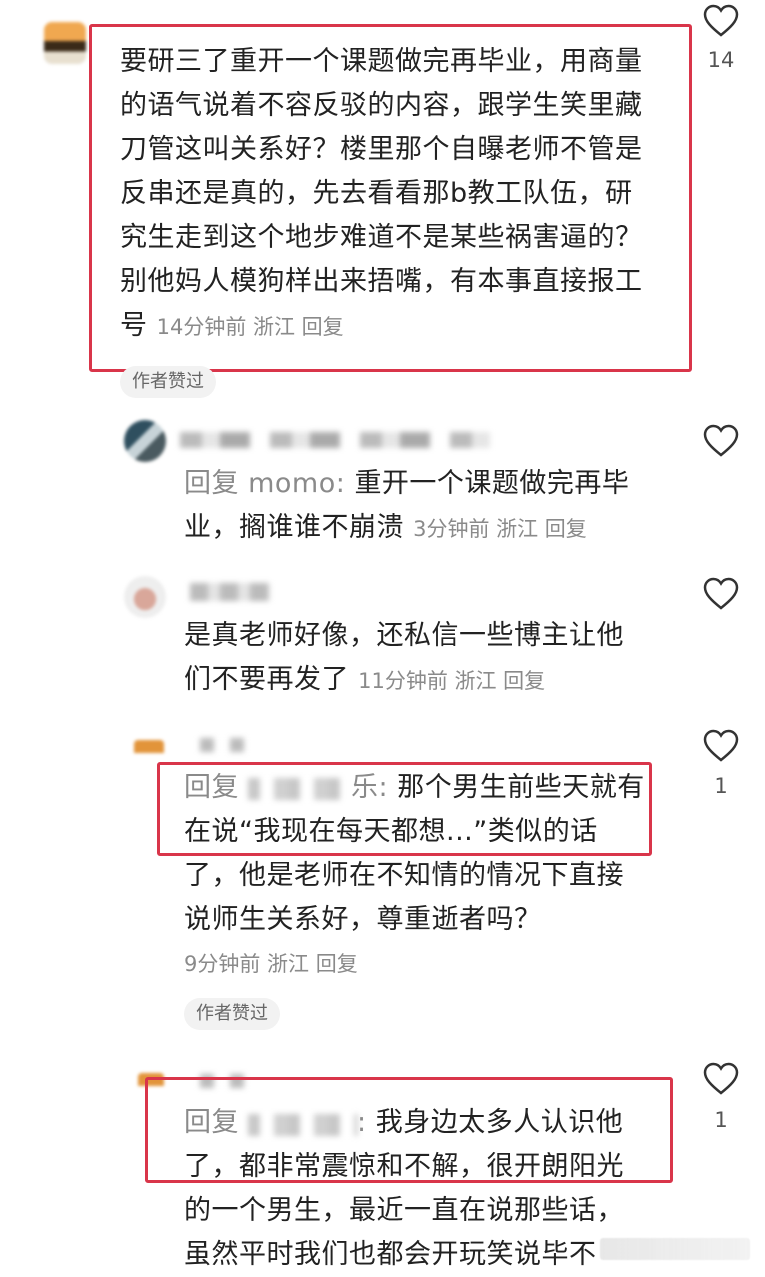 The width and height of the screenshot is (765, 1277). Describe the element at coordinates (134, 325) in the screenshot. I see `comment-last-line: 号` at that location.